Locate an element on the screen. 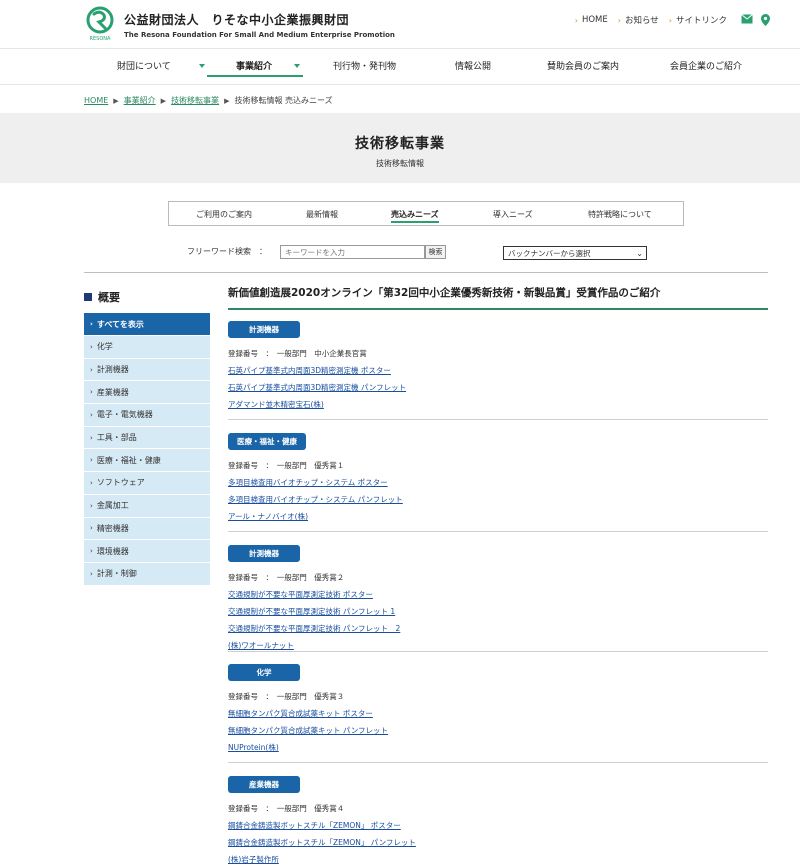  entry-link: 交通規制が不要な平面厚測定技術 パンフレット 1 is located at coordinates (498, 611).